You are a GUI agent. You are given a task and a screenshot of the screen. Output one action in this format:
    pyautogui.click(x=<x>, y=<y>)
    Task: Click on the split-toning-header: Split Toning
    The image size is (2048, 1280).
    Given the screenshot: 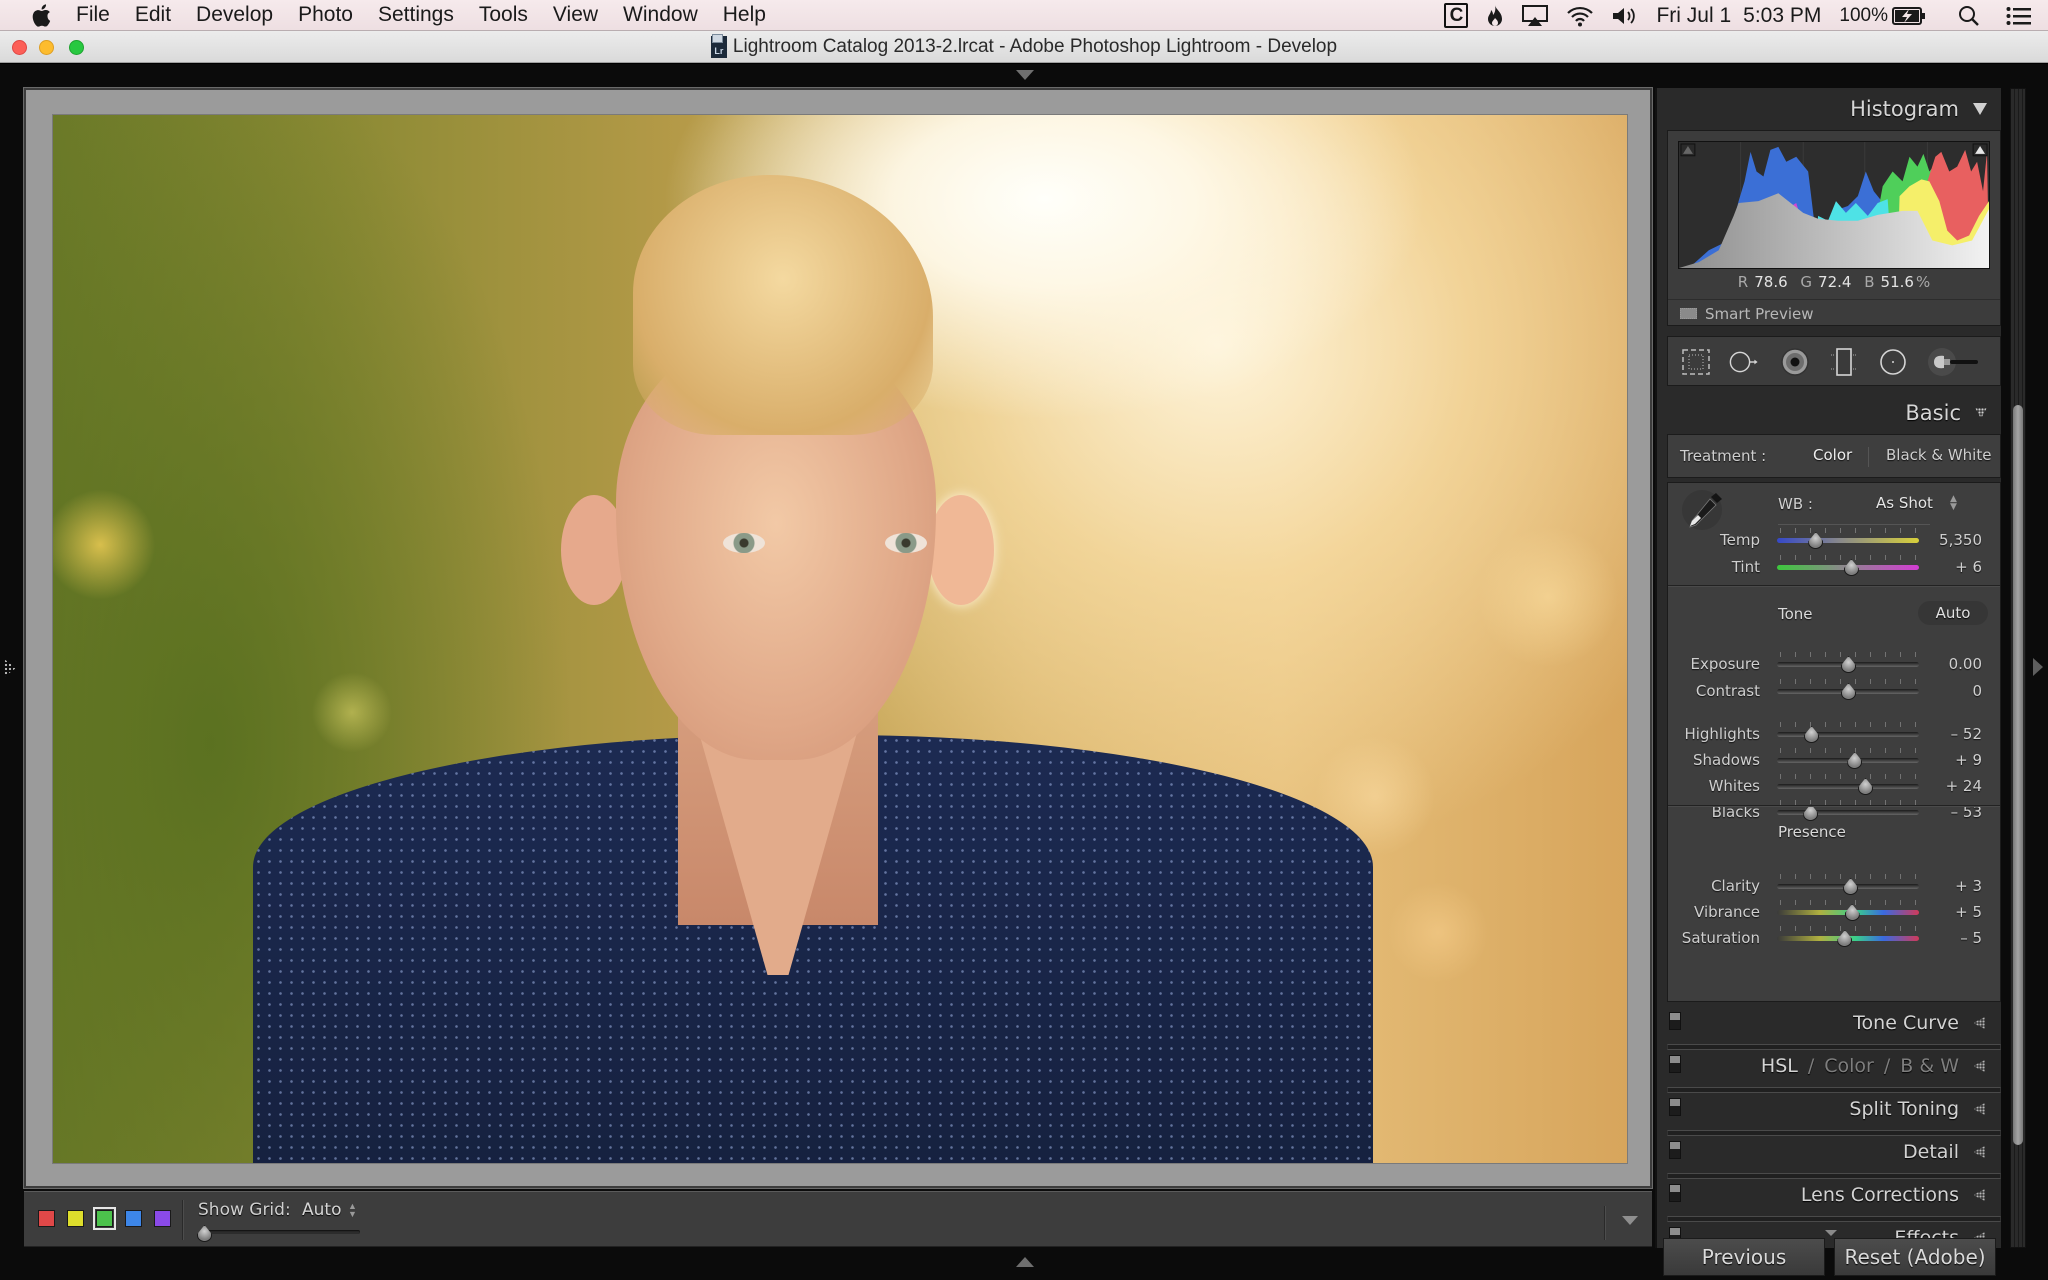 What is the action you would take?
    pyautogui.click(x=1829, y=1109)
    